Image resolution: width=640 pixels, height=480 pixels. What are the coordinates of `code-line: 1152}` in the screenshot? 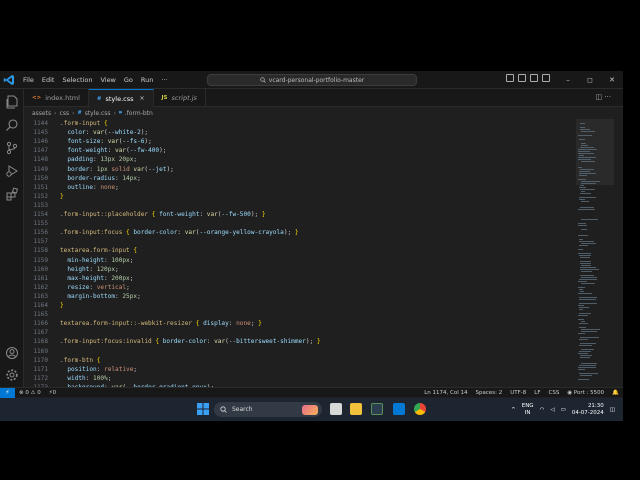 It's located at (300, 196).